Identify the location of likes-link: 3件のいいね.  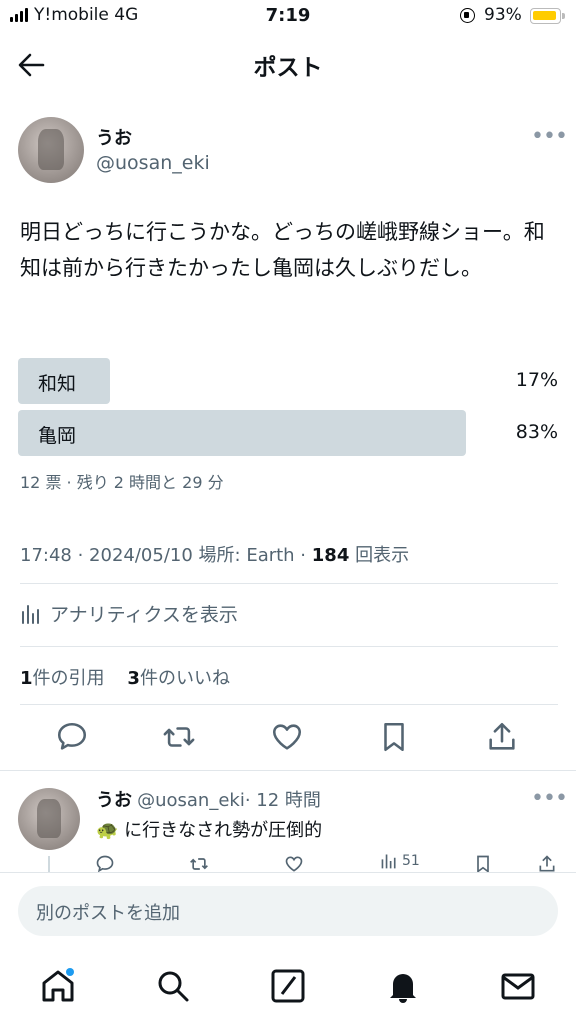
(178, 678).